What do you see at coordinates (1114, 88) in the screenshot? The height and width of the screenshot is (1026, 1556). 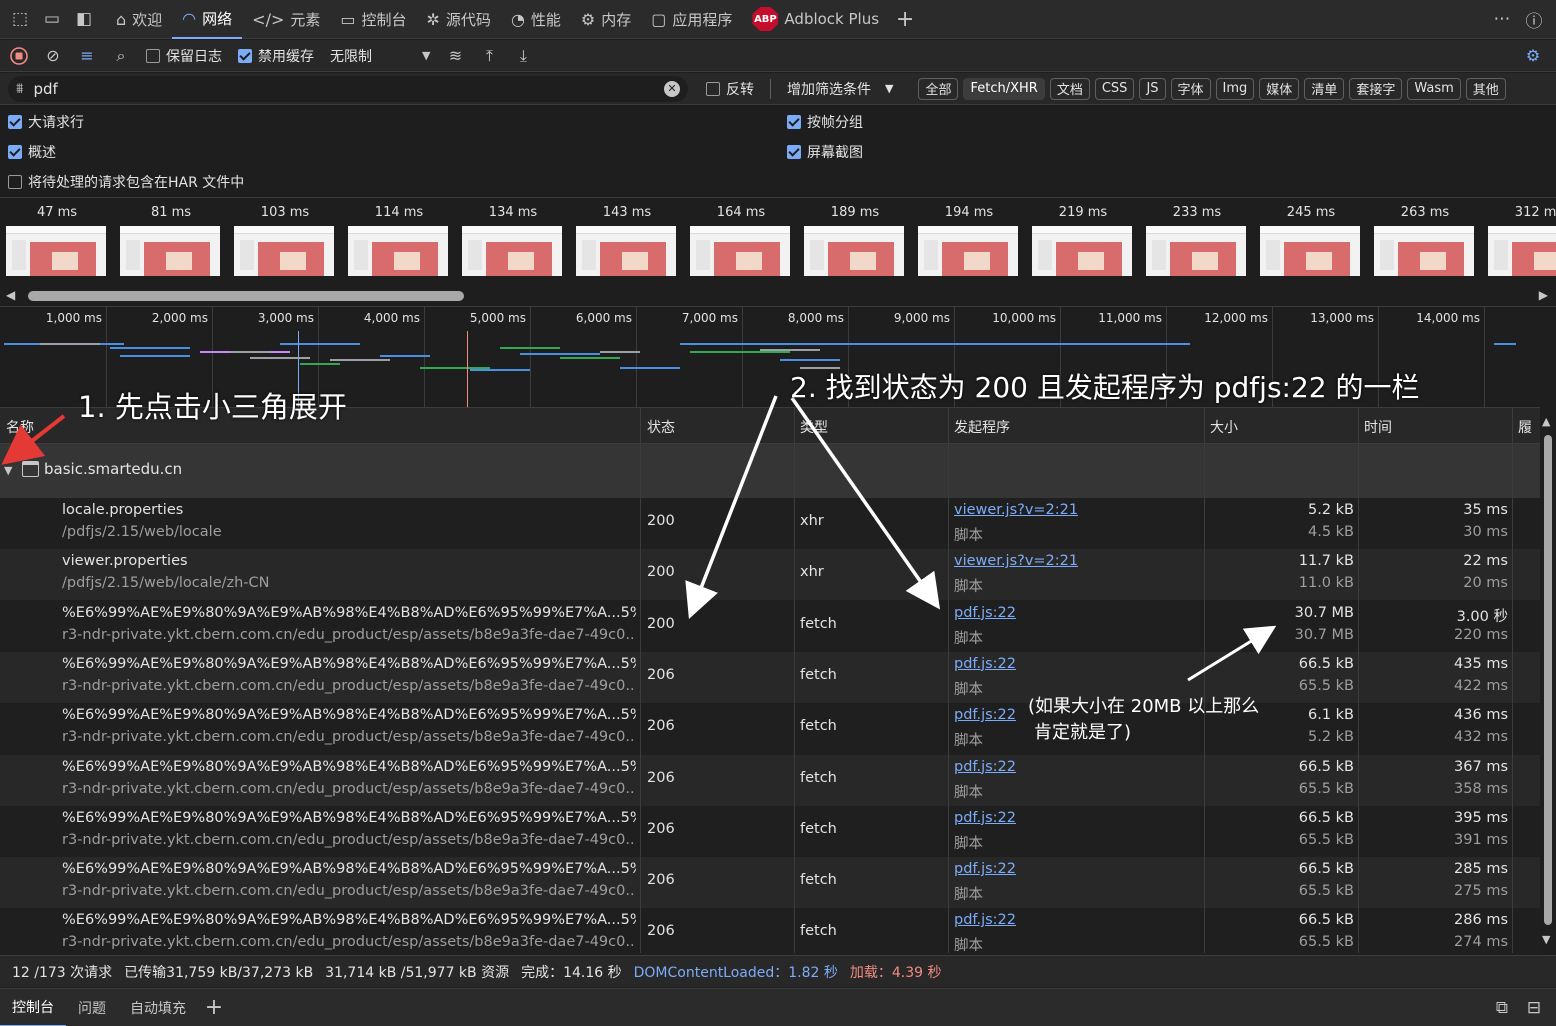 I see `filter-type-chip: CSS` at bounding box center [1114, 88].